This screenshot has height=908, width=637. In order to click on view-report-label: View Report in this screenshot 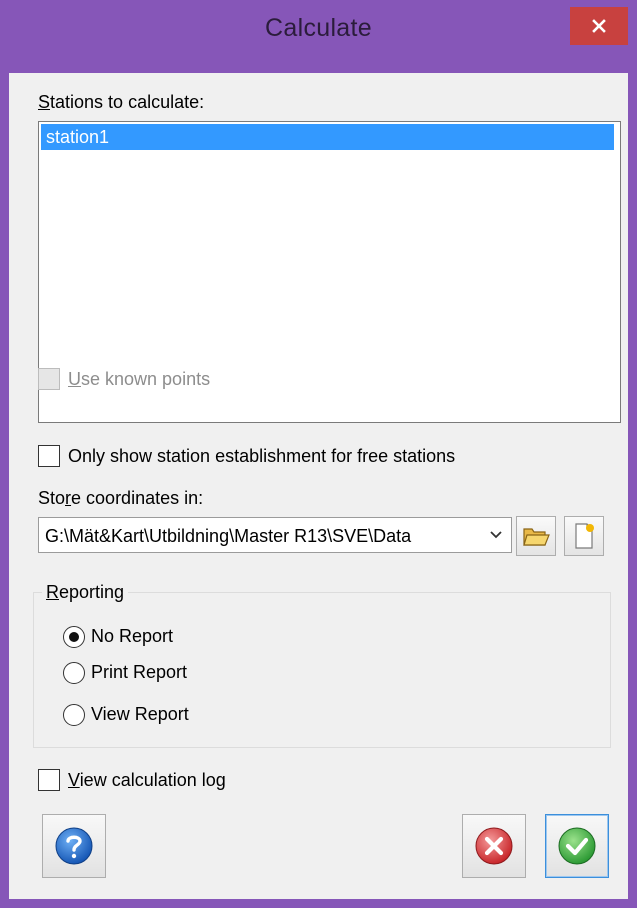, I will do `click(140, 714)`.